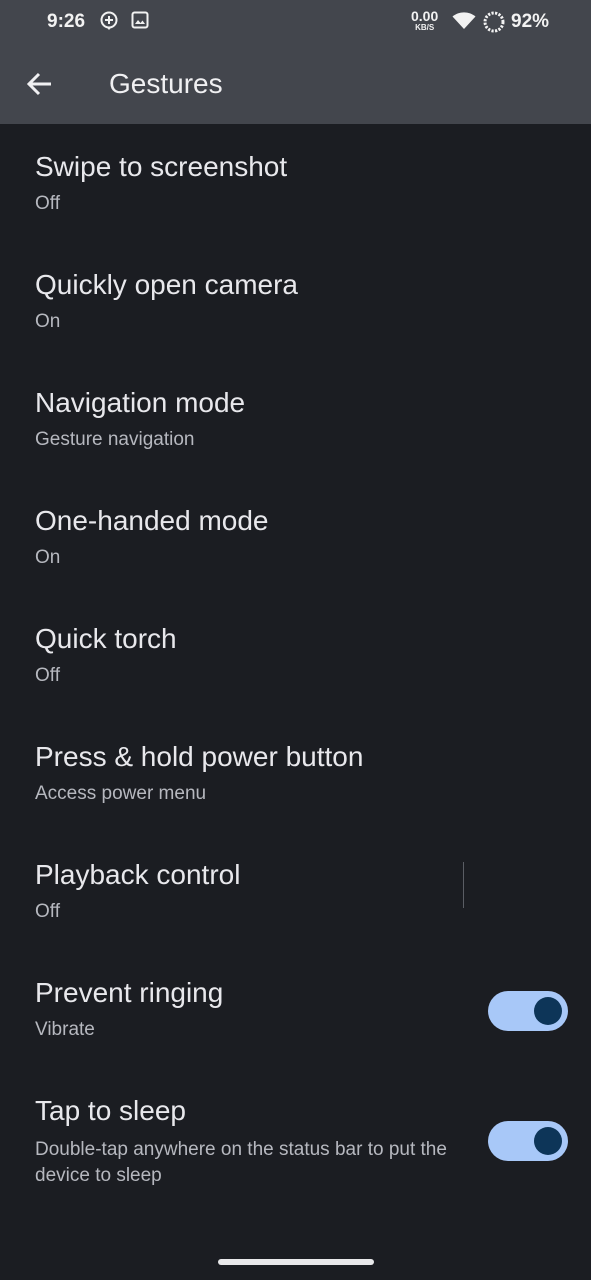 The width and height of the screenshot is (591, 1280). What do you see at coordinates (295, 183) in the screenshot?
I see `setting-swipe-to-screenshot: Swipe to screenshot Off` at bounding box center [295, 183].